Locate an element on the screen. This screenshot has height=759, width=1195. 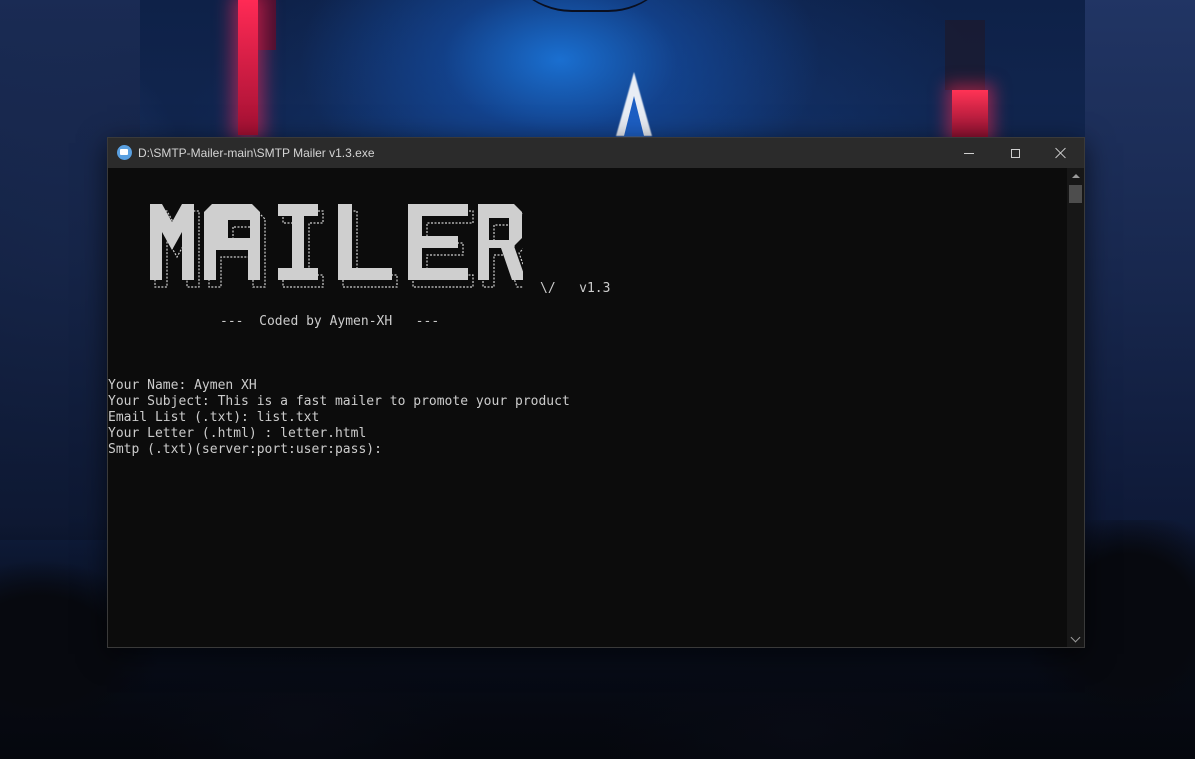
wallpaper-red-light-left is located at coordinates (248, 67).